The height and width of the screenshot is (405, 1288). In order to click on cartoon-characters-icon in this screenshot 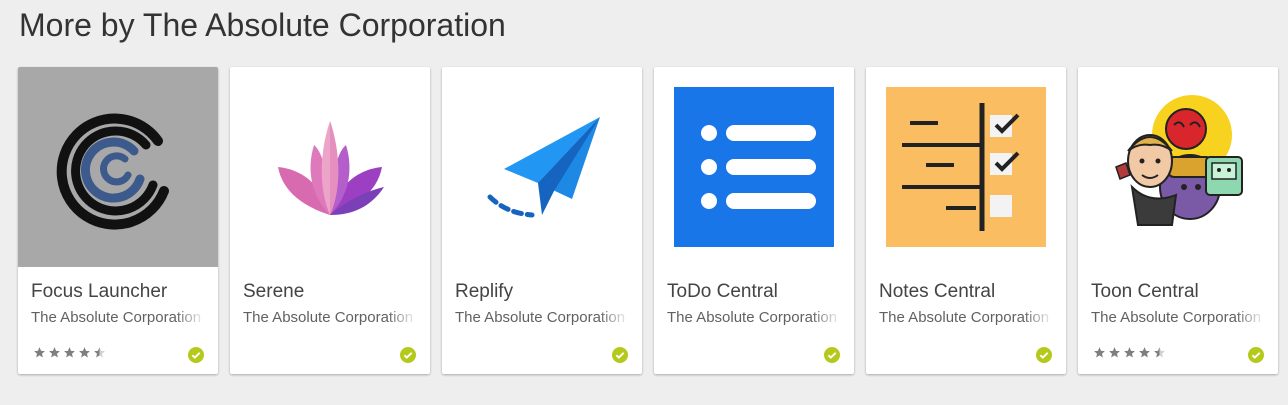, I will do `click(1179, 160)`.